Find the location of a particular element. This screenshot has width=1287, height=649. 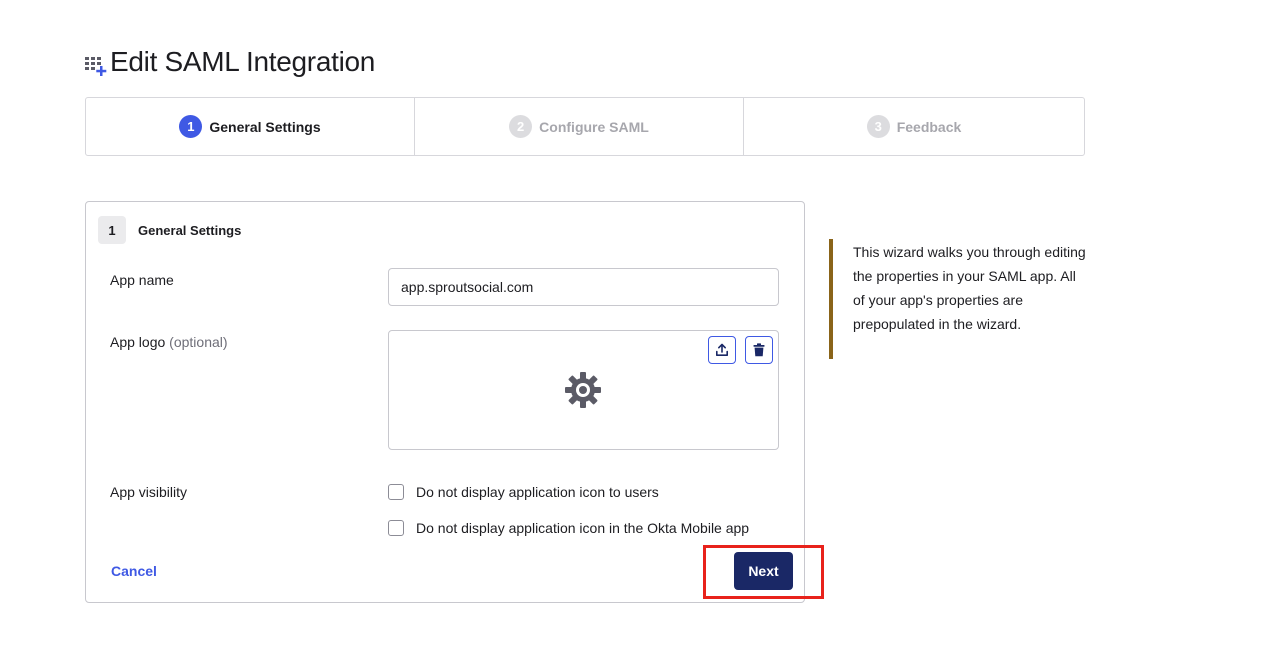

upload-icon is located at coordinates (722, 349).